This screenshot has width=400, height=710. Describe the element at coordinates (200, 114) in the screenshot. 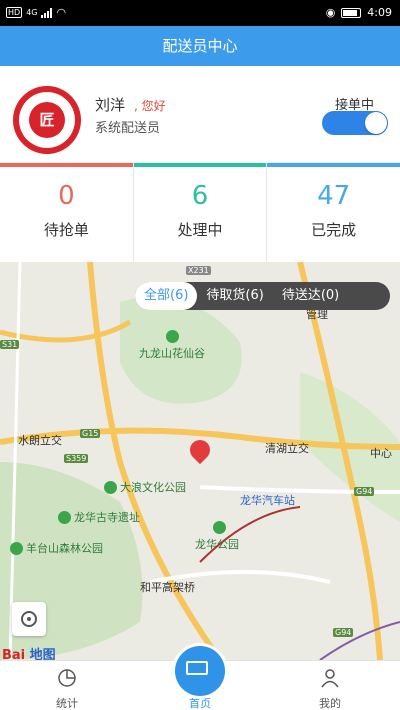

I see `profile-card: 匠 刘洋 , 您好 系统配送员 接单中` at that location.